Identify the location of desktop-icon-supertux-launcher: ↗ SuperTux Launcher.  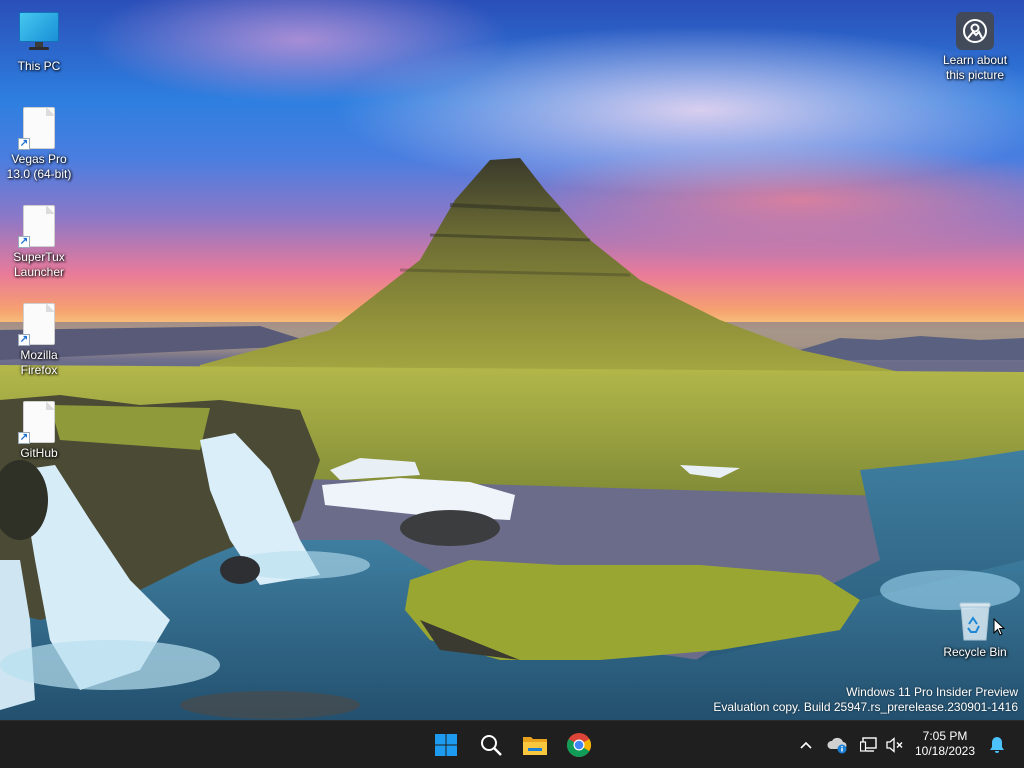
(39, 242).